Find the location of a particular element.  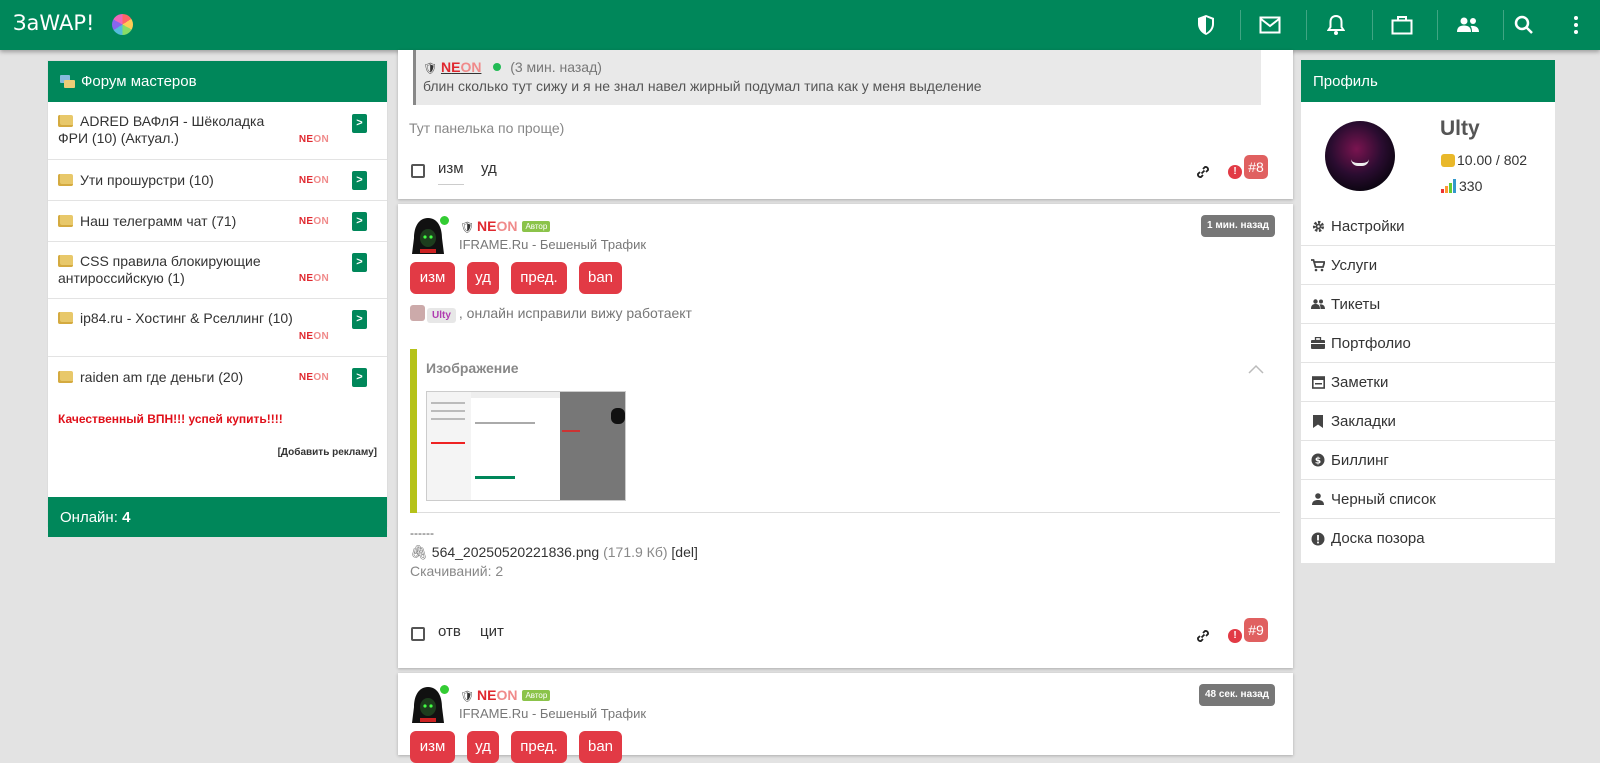

topic-title: Ути прошурстри (10) is located at coordinates (147, 180).